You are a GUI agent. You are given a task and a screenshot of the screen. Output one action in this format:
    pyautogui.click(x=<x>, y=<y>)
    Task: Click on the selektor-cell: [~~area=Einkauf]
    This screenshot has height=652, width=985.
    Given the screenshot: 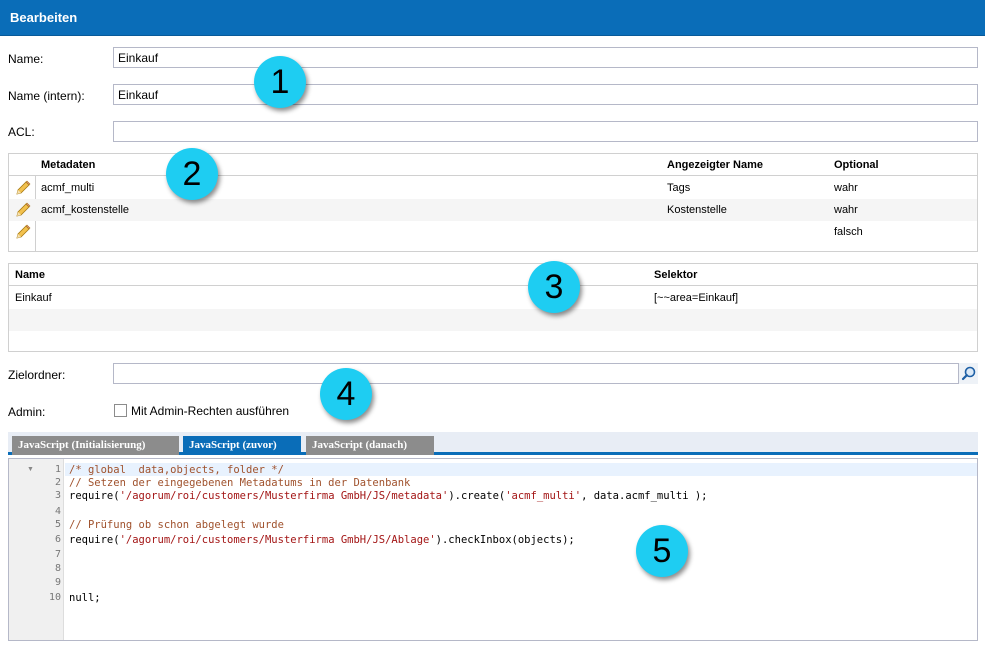 What is the action you would take?
    pyautogui.click(x=696, y=298)
    